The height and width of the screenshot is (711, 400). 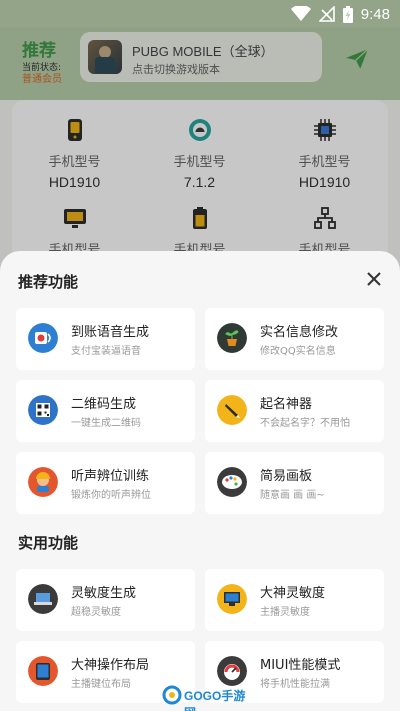 I want to click on system-status: 9:48, so click(x=340, y=14).